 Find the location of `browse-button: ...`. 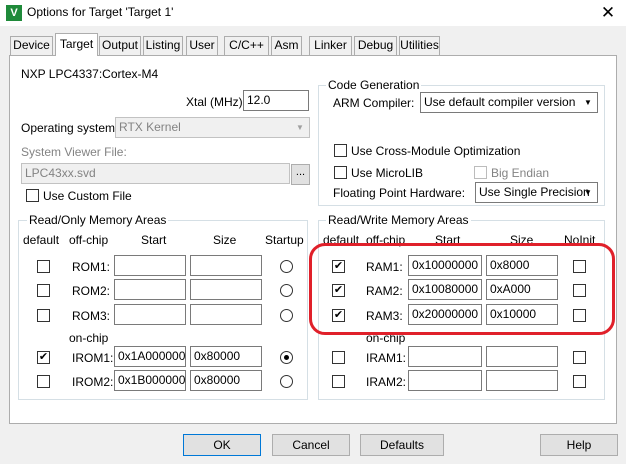

browse-button: ... is located at coordinates (300, 174).